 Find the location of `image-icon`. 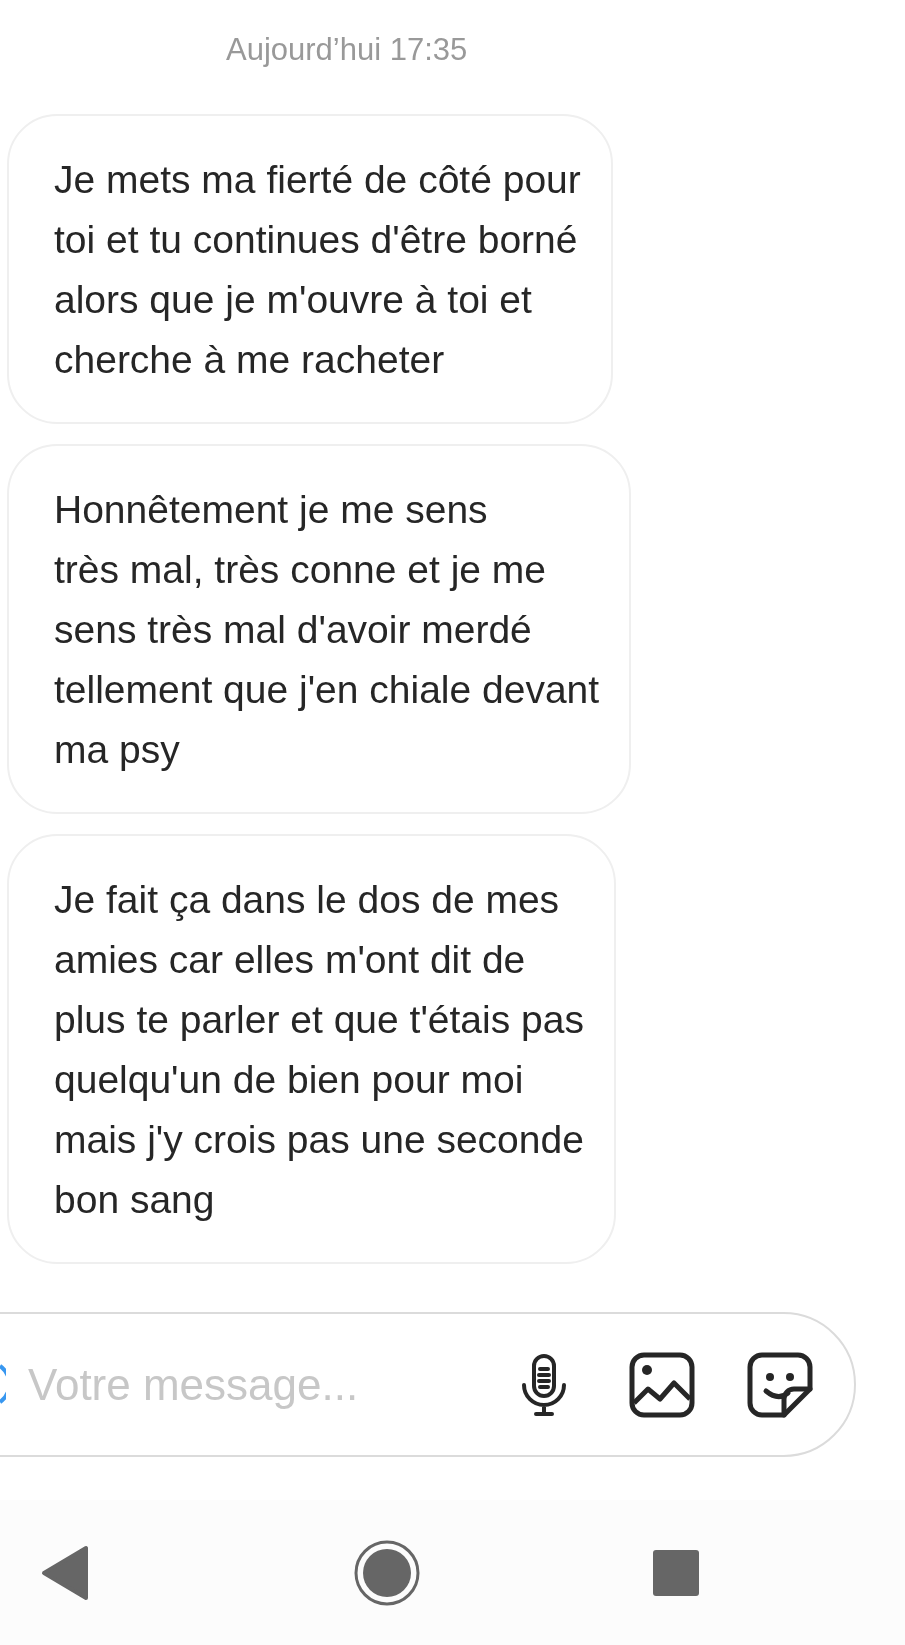

image-icon is located at coordinates (662, 1384).